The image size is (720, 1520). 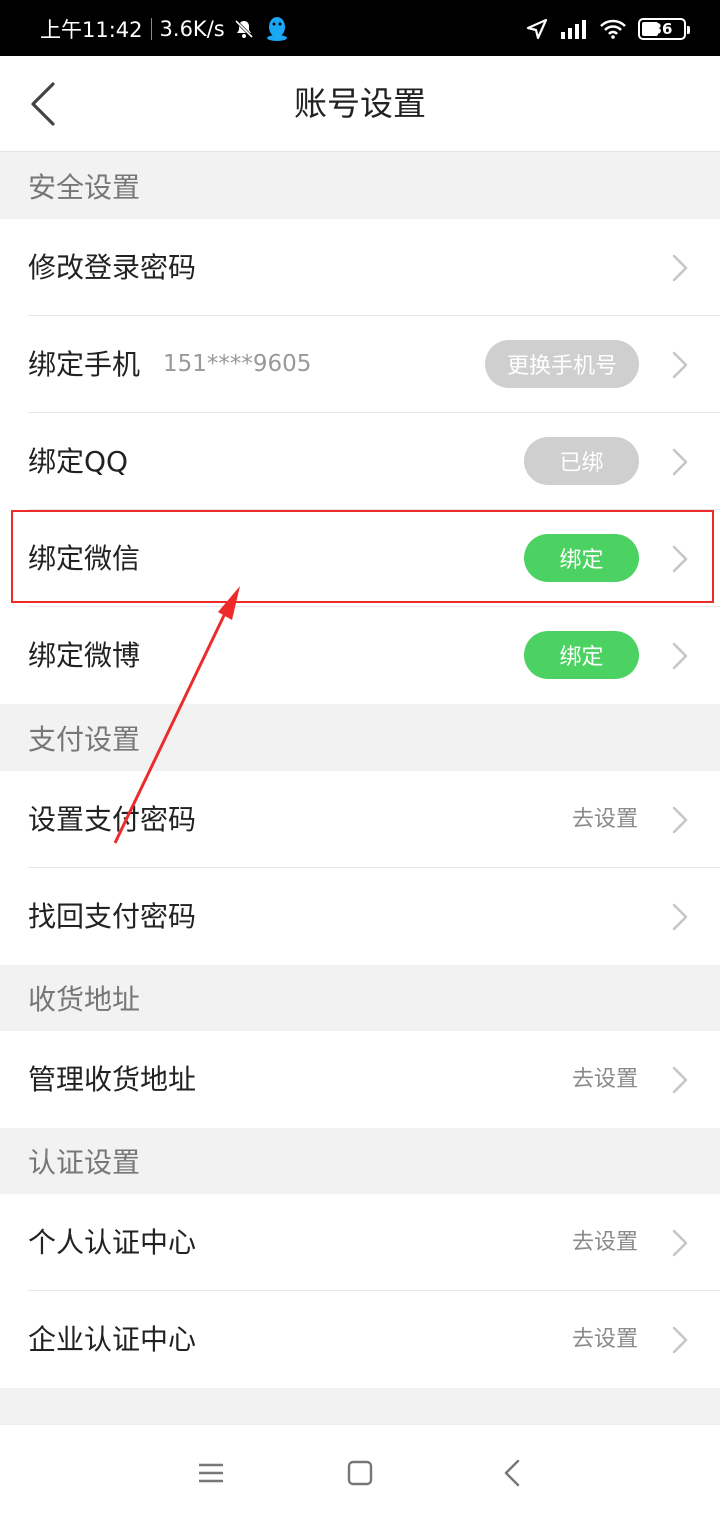 I want to click on menu-icon, so click(x=211, y=1473).